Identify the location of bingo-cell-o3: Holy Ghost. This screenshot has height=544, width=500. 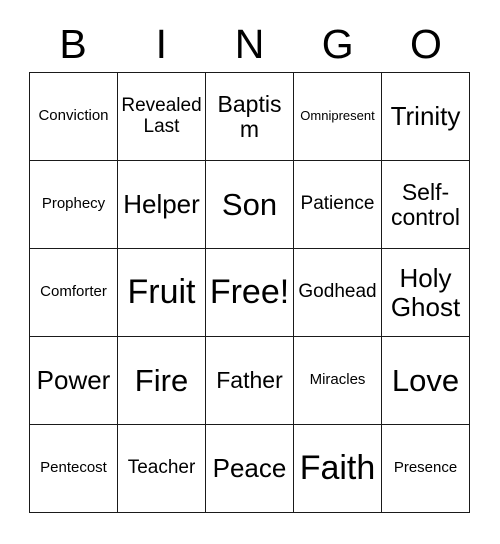
(426, 293).